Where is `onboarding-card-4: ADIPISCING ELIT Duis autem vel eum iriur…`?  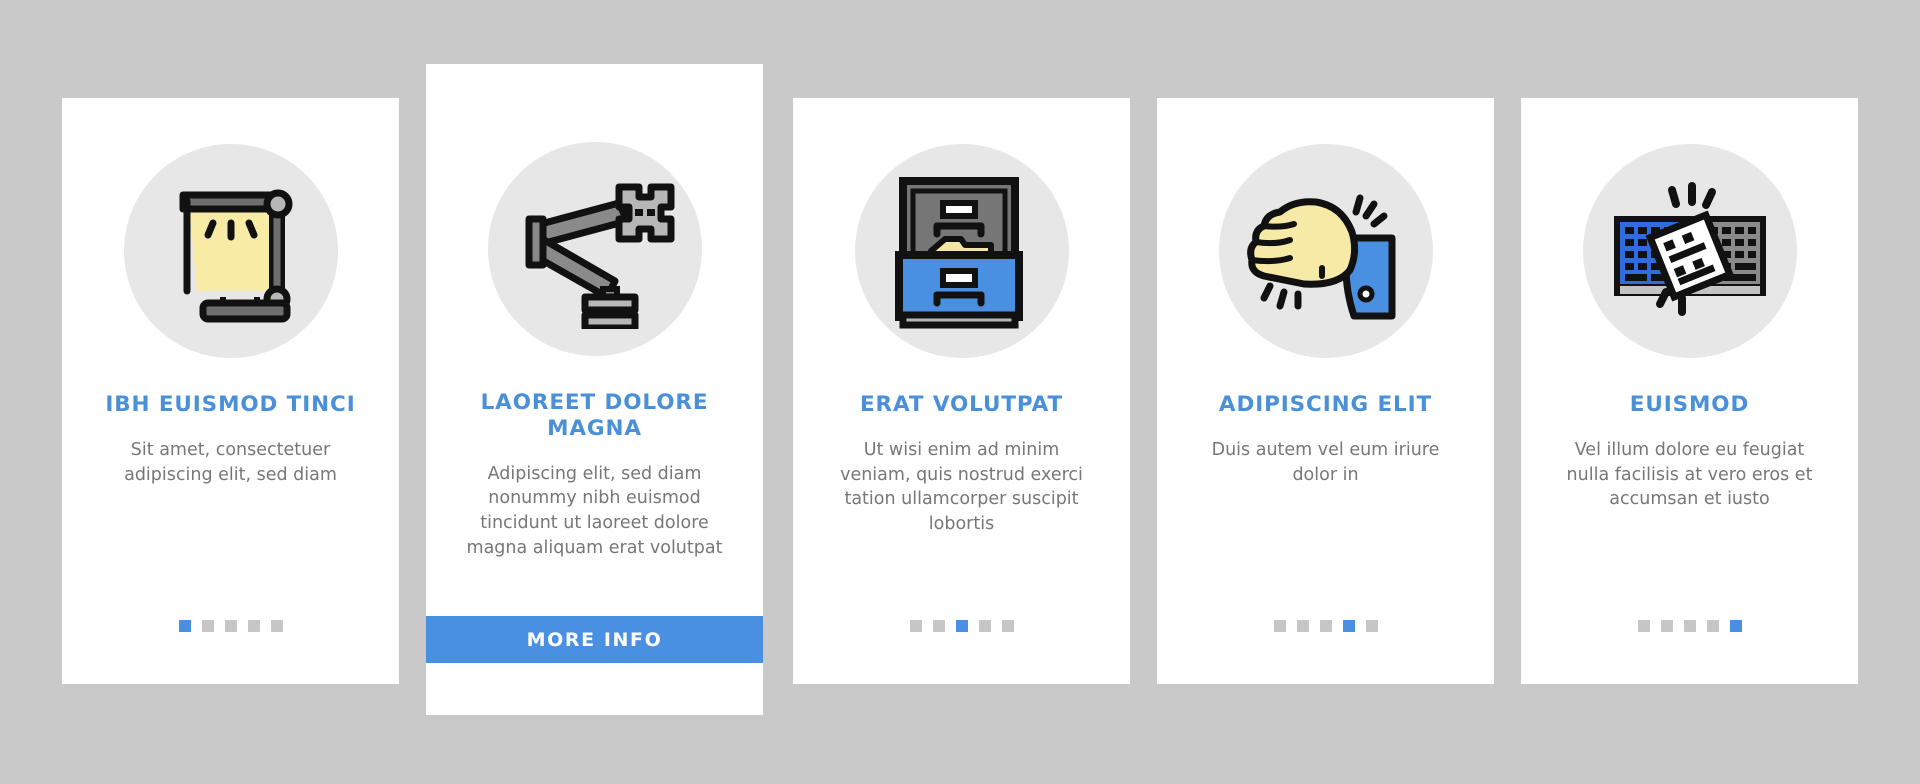 onboarding-card-4: ADIPISCING ELIT Duis autem vel eum iriur… is located at coordinates (1325, 391).